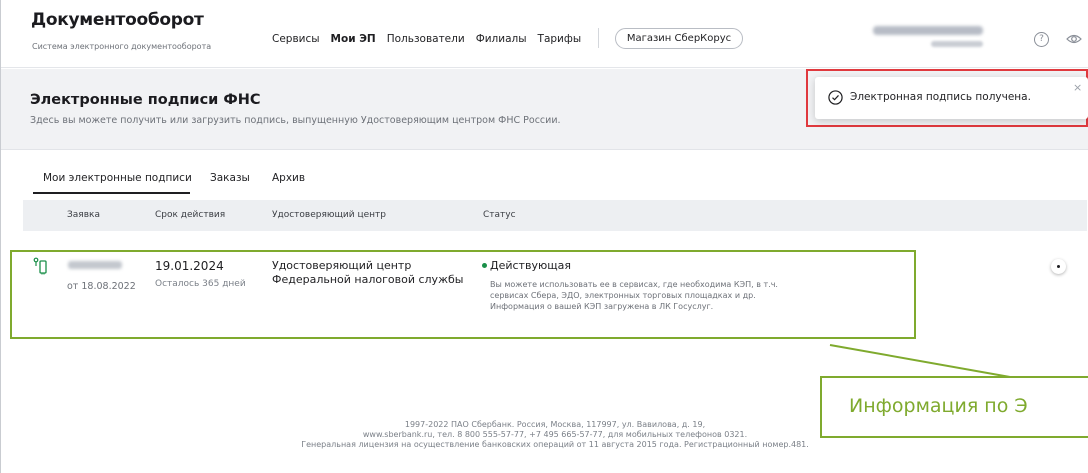 The height and width of the screenshot is (473, 1088). Describe the element at coordinates (1041, 39) in the screenshot. I see `question-circle-icon: ?` at that location.